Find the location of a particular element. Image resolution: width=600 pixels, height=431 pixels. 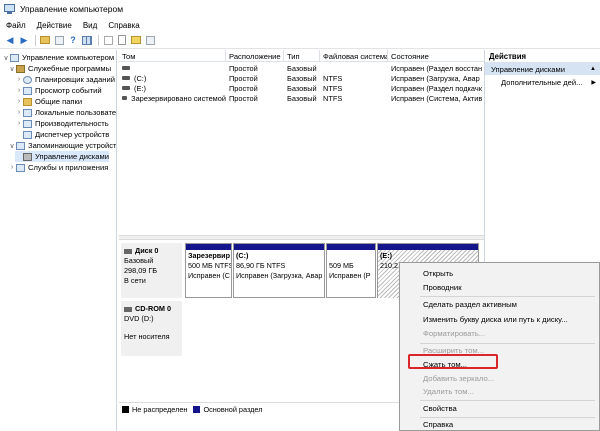

tree-item-computer-management: ∨ Управление компьютером (л is located at coordinates (59, 57).